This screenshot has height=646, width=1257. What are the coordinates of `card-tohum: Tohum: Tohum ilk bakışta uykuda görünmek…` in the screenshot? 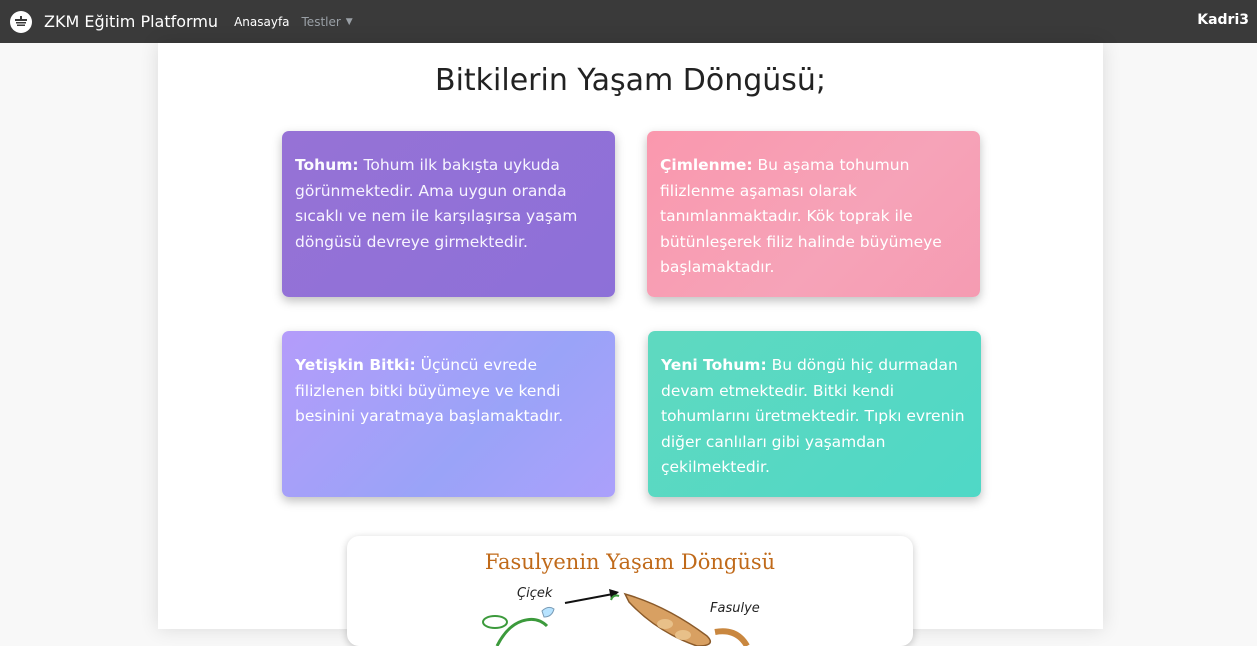 It's located at (448, 214).